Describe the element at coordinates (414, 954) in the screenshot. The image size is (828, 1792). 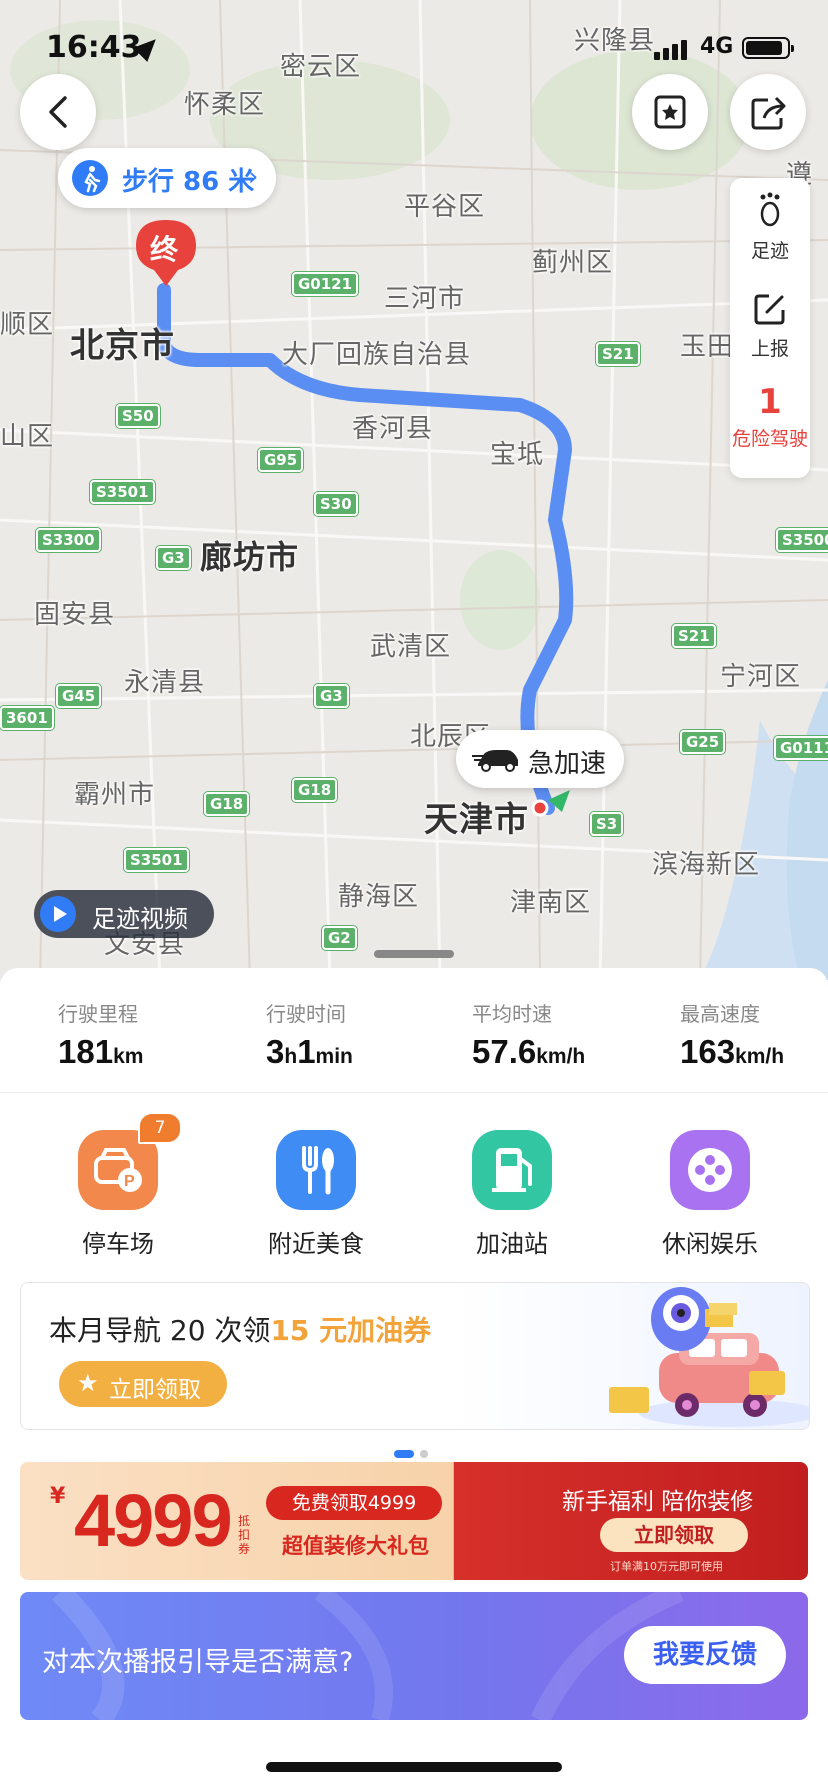
I see `sheet-drag-handle` at that location.